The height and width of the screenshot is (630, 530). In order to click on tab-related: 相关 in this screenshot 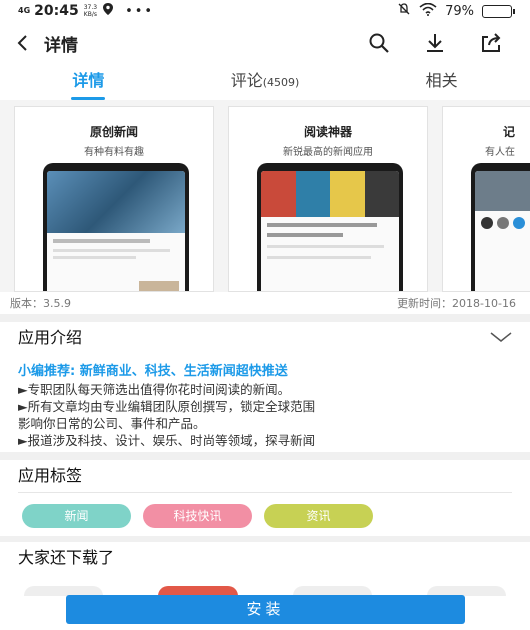, I will do `click(441, 82)`.